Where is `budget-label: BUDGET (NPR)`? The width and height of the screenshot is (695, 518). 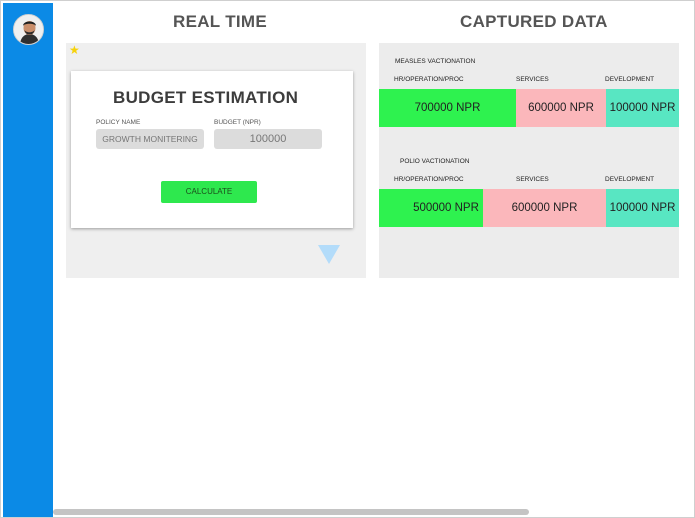 budget-label: BUDGET (NPR) is located at coordinates (237, 122).